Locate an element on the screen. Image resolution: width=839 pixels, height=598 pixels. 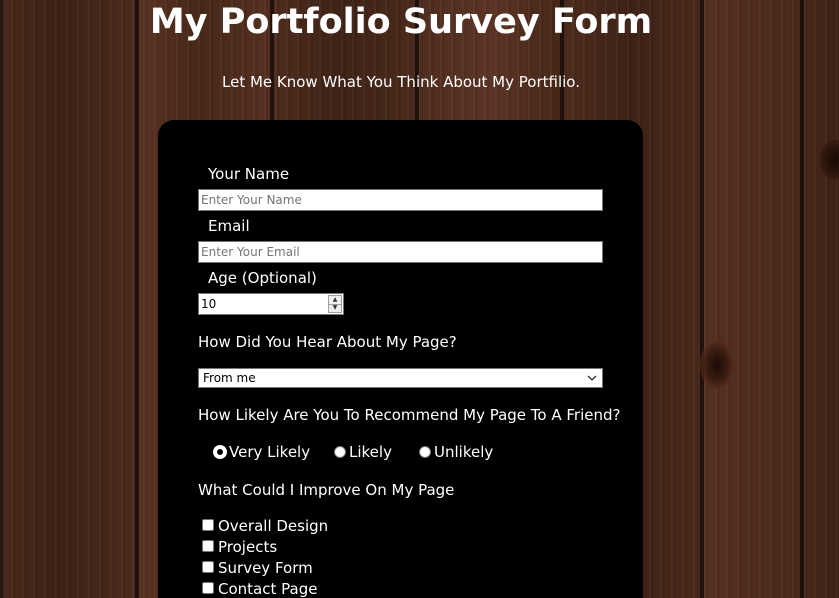
age-value: 10 is located at coordinates (209, 304).